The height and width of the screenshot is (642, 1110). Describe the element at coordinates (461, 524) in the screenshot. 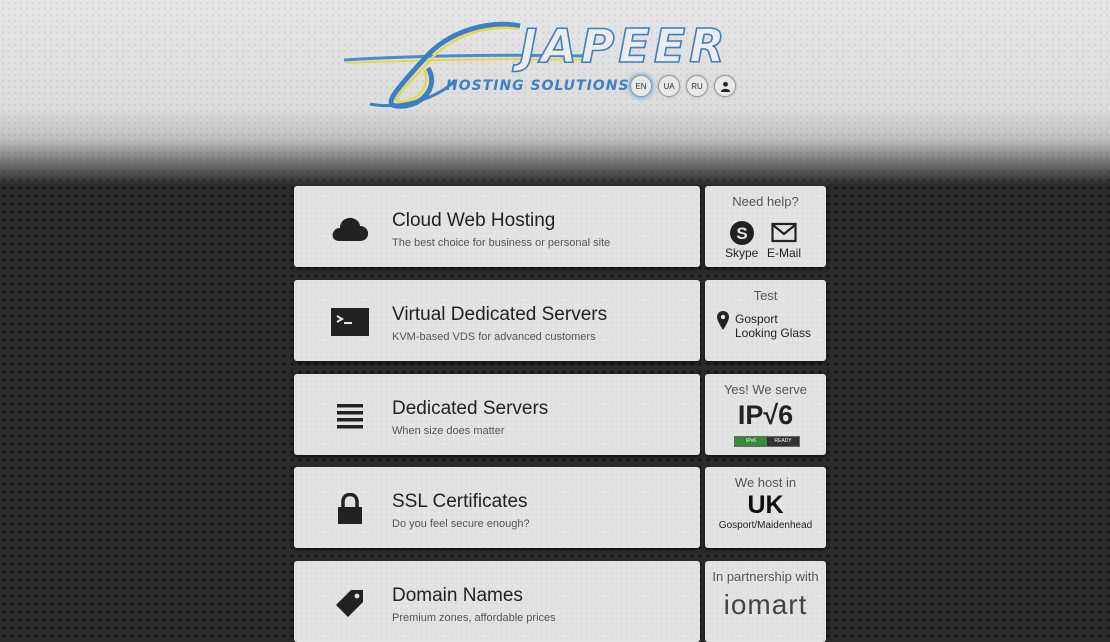

I see `service-subtitle: Do you feel secure enough?` at that location.